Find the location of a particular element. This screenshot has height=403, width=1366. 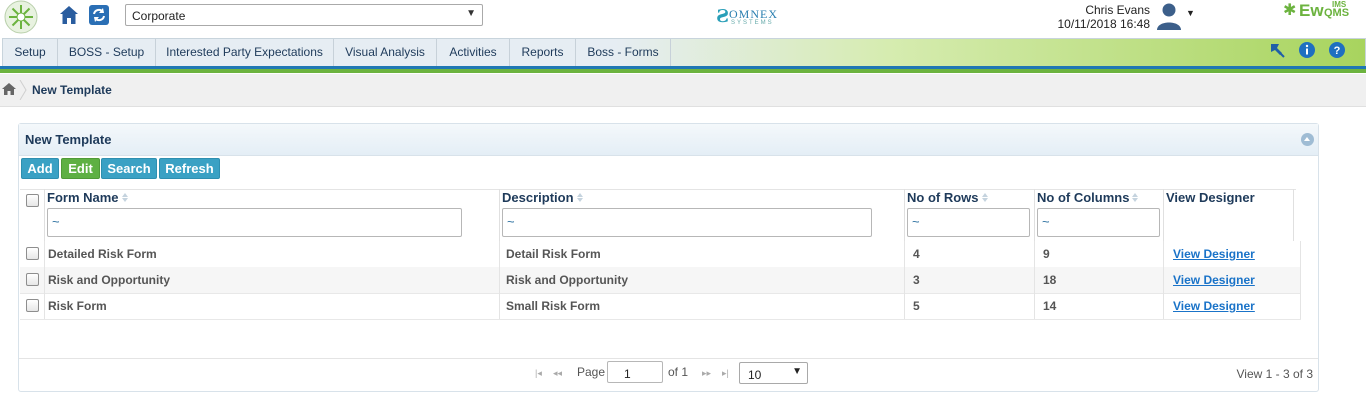

omnex-logo: Ƨ OMNEX SYSTEMS is located at coordinates (747, 16).